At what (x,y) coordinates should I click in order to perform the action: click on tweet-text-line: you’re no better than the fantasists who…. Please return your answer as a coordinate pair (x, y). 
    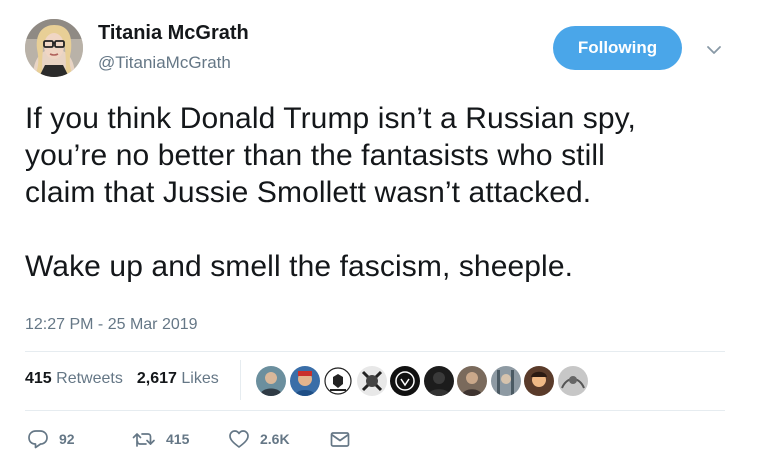
    Looking at the image, I should click on (315, 155).